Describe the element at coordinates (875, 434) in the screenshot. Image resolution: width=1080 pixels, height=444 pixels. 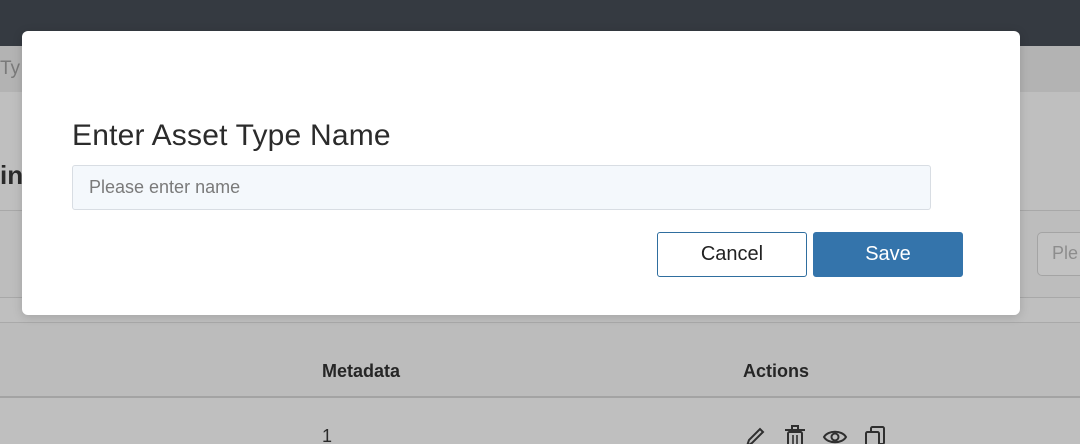
I see `copy-icon` at that location.